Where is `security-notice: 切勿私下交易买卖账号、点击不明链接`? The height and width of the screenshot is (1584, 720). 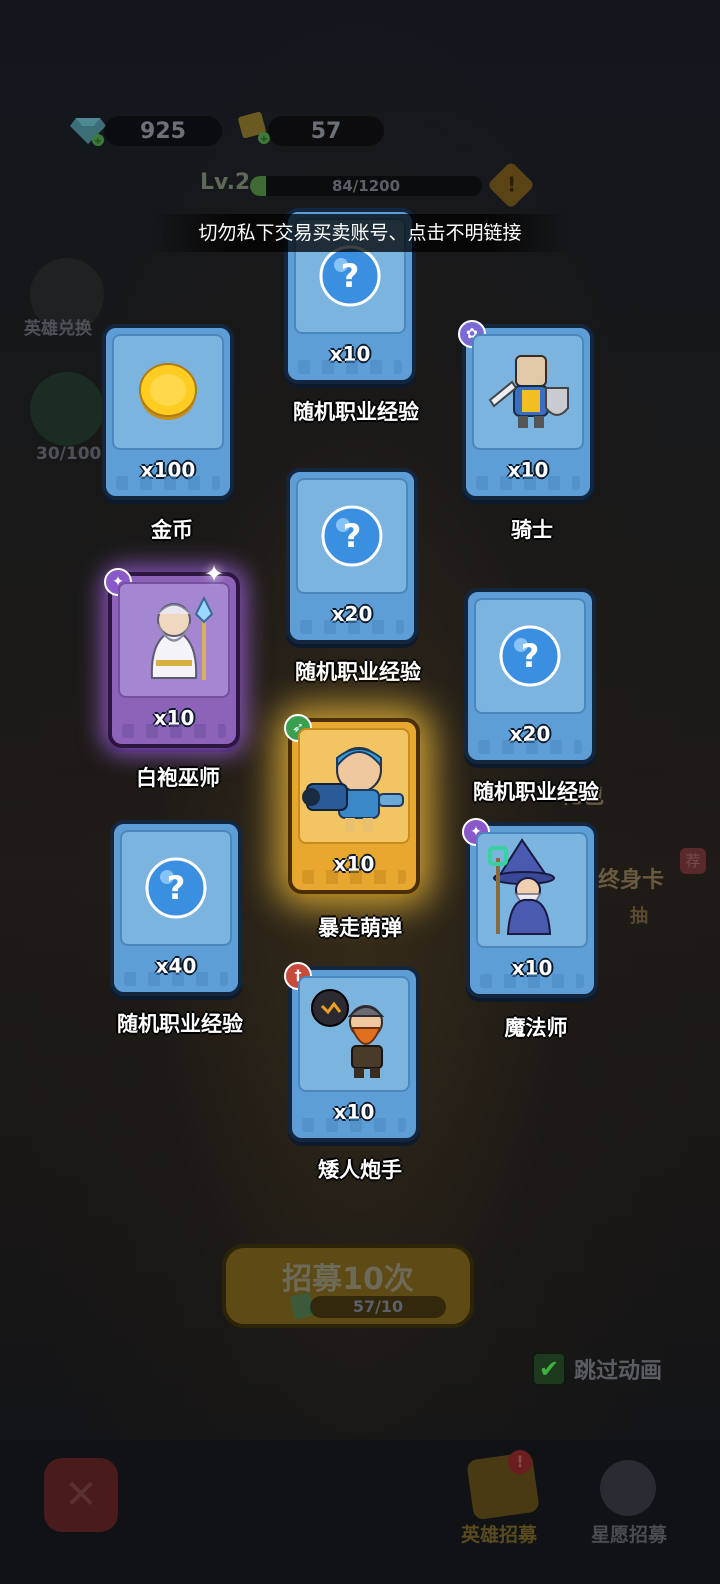
security-notice: 切勿私下交易买卖账号、点击不明链接 is located at coordinates (360, 233).